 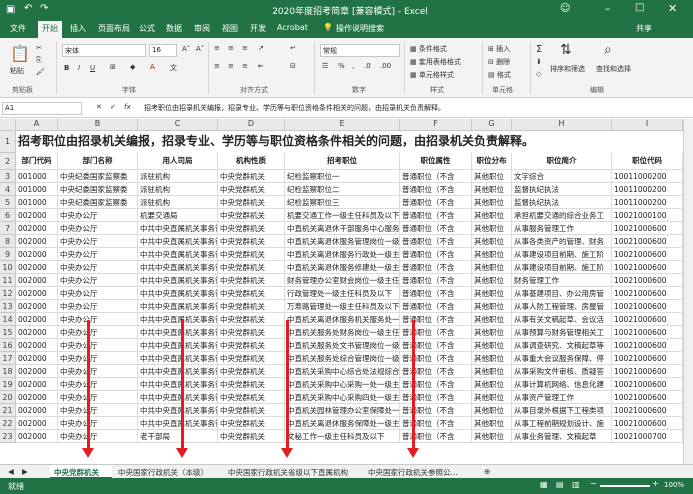 What do you see at coordinates (8, 410) in the screenshot?
I see `row-header: 21` at bounding box center [8, 410].